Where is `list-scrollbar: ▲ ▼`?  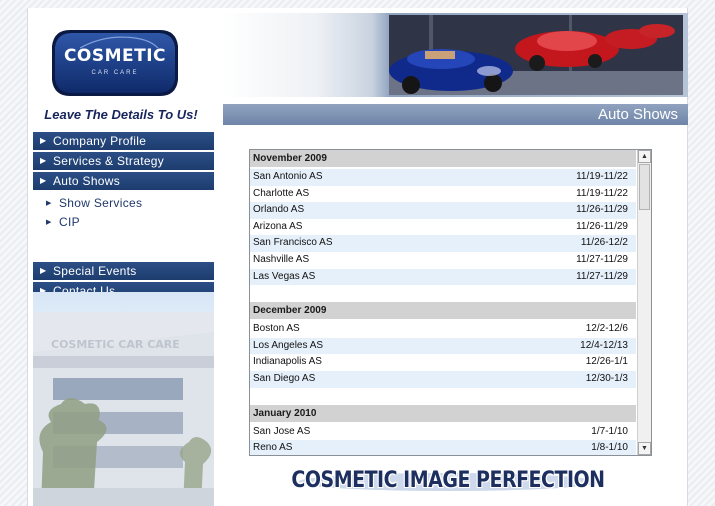 list-scrollbar: ▲ ▼ is located at coordinates (644, 302).